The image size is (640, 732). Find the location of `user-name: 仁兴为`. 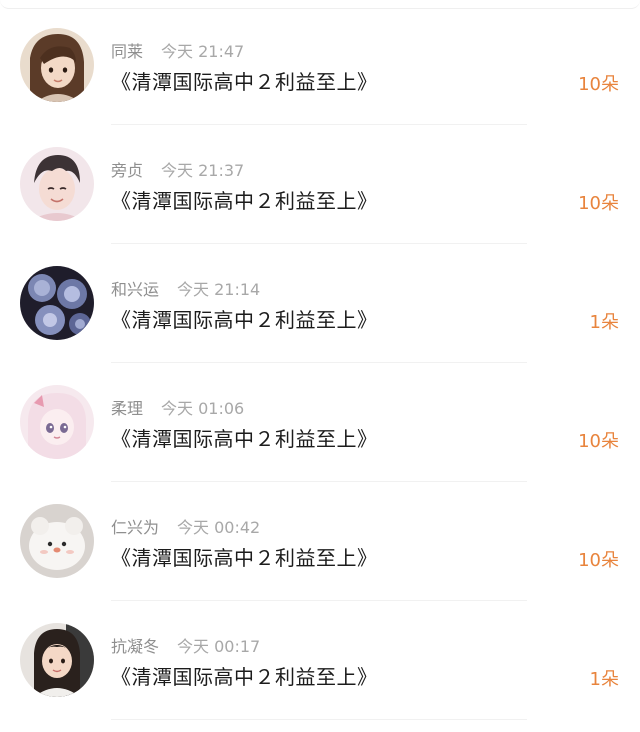

user-name: 仁兴为 is located at coordinates (135, 527).